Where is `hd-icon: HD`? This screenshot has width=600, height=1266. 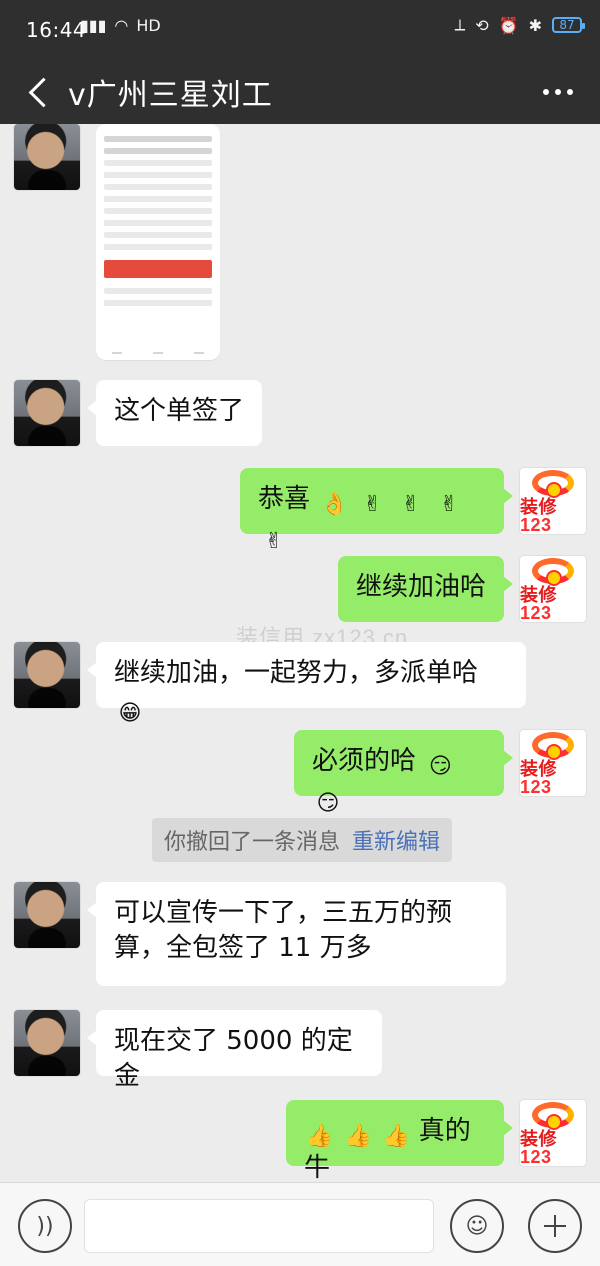
hd-icon: HD is located at coordinates (148, 25).